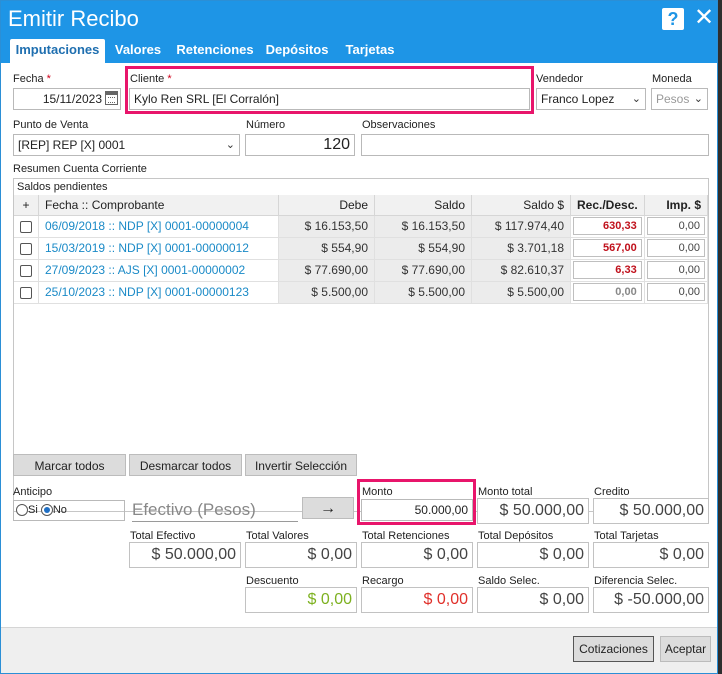  I want to click on saldo-cell: $ 77.690,00, so click(423, 270).